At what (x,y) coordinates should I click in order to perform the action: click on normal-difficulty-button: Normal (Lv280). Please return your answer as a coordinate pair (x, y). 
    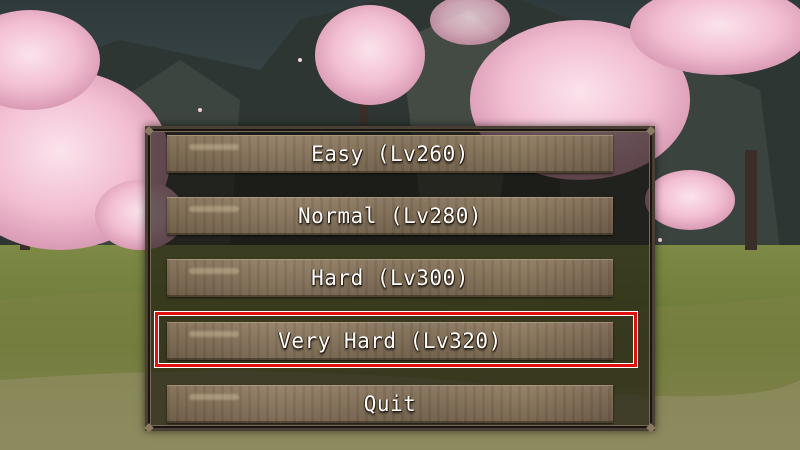
    Looking at the image, I should click on (390, 216).